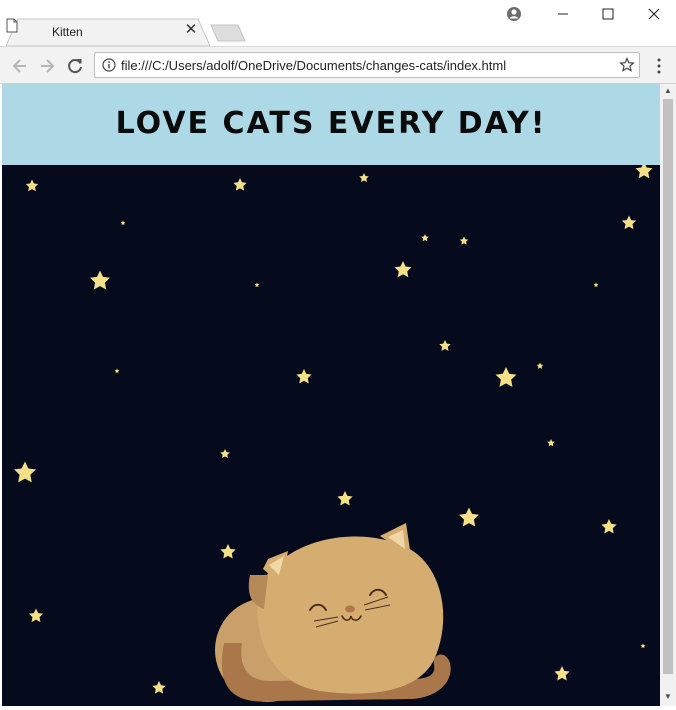 The width and height of the screenshot is (676, 710). I want to click on tab-shape, so click(108, 32).